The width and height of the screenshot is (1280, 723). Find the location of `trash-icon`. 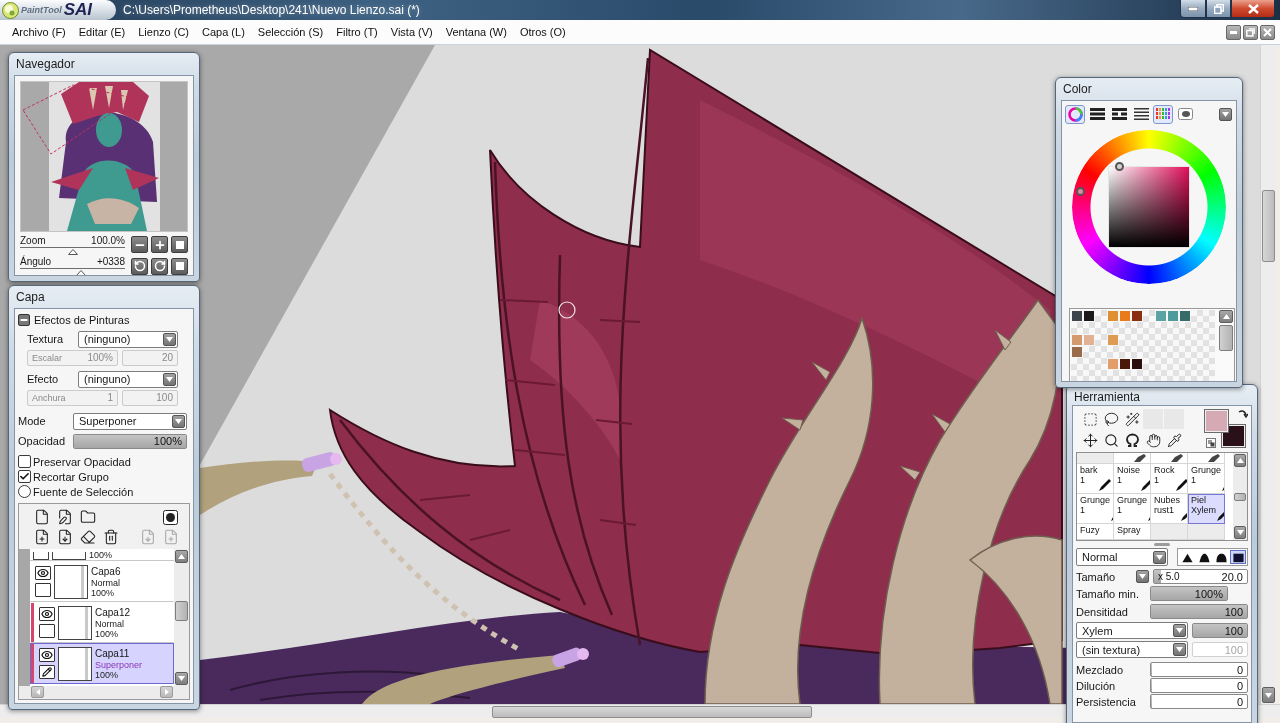

trash-icon is located at coordinates (110, 537).